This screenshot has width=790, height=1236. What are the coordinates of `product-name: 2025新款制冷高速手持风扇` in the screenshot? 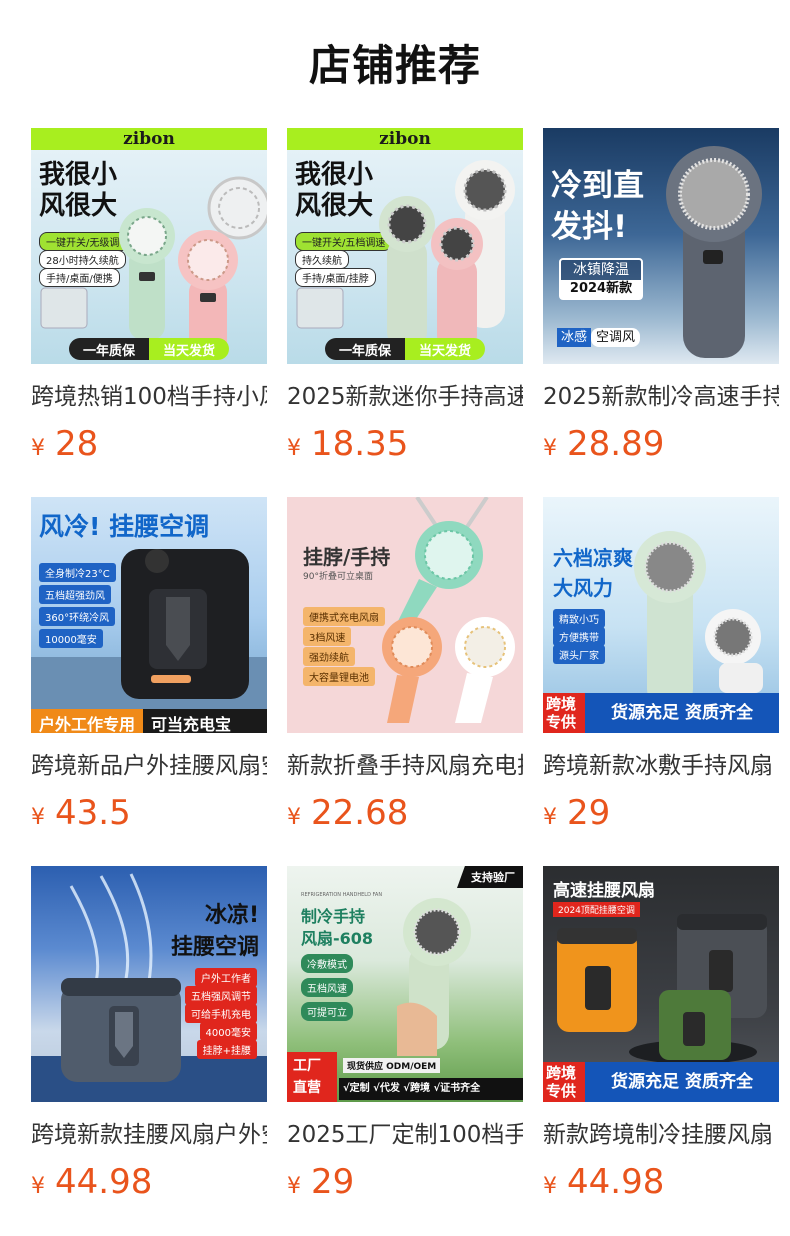 It's located at (661, 397).